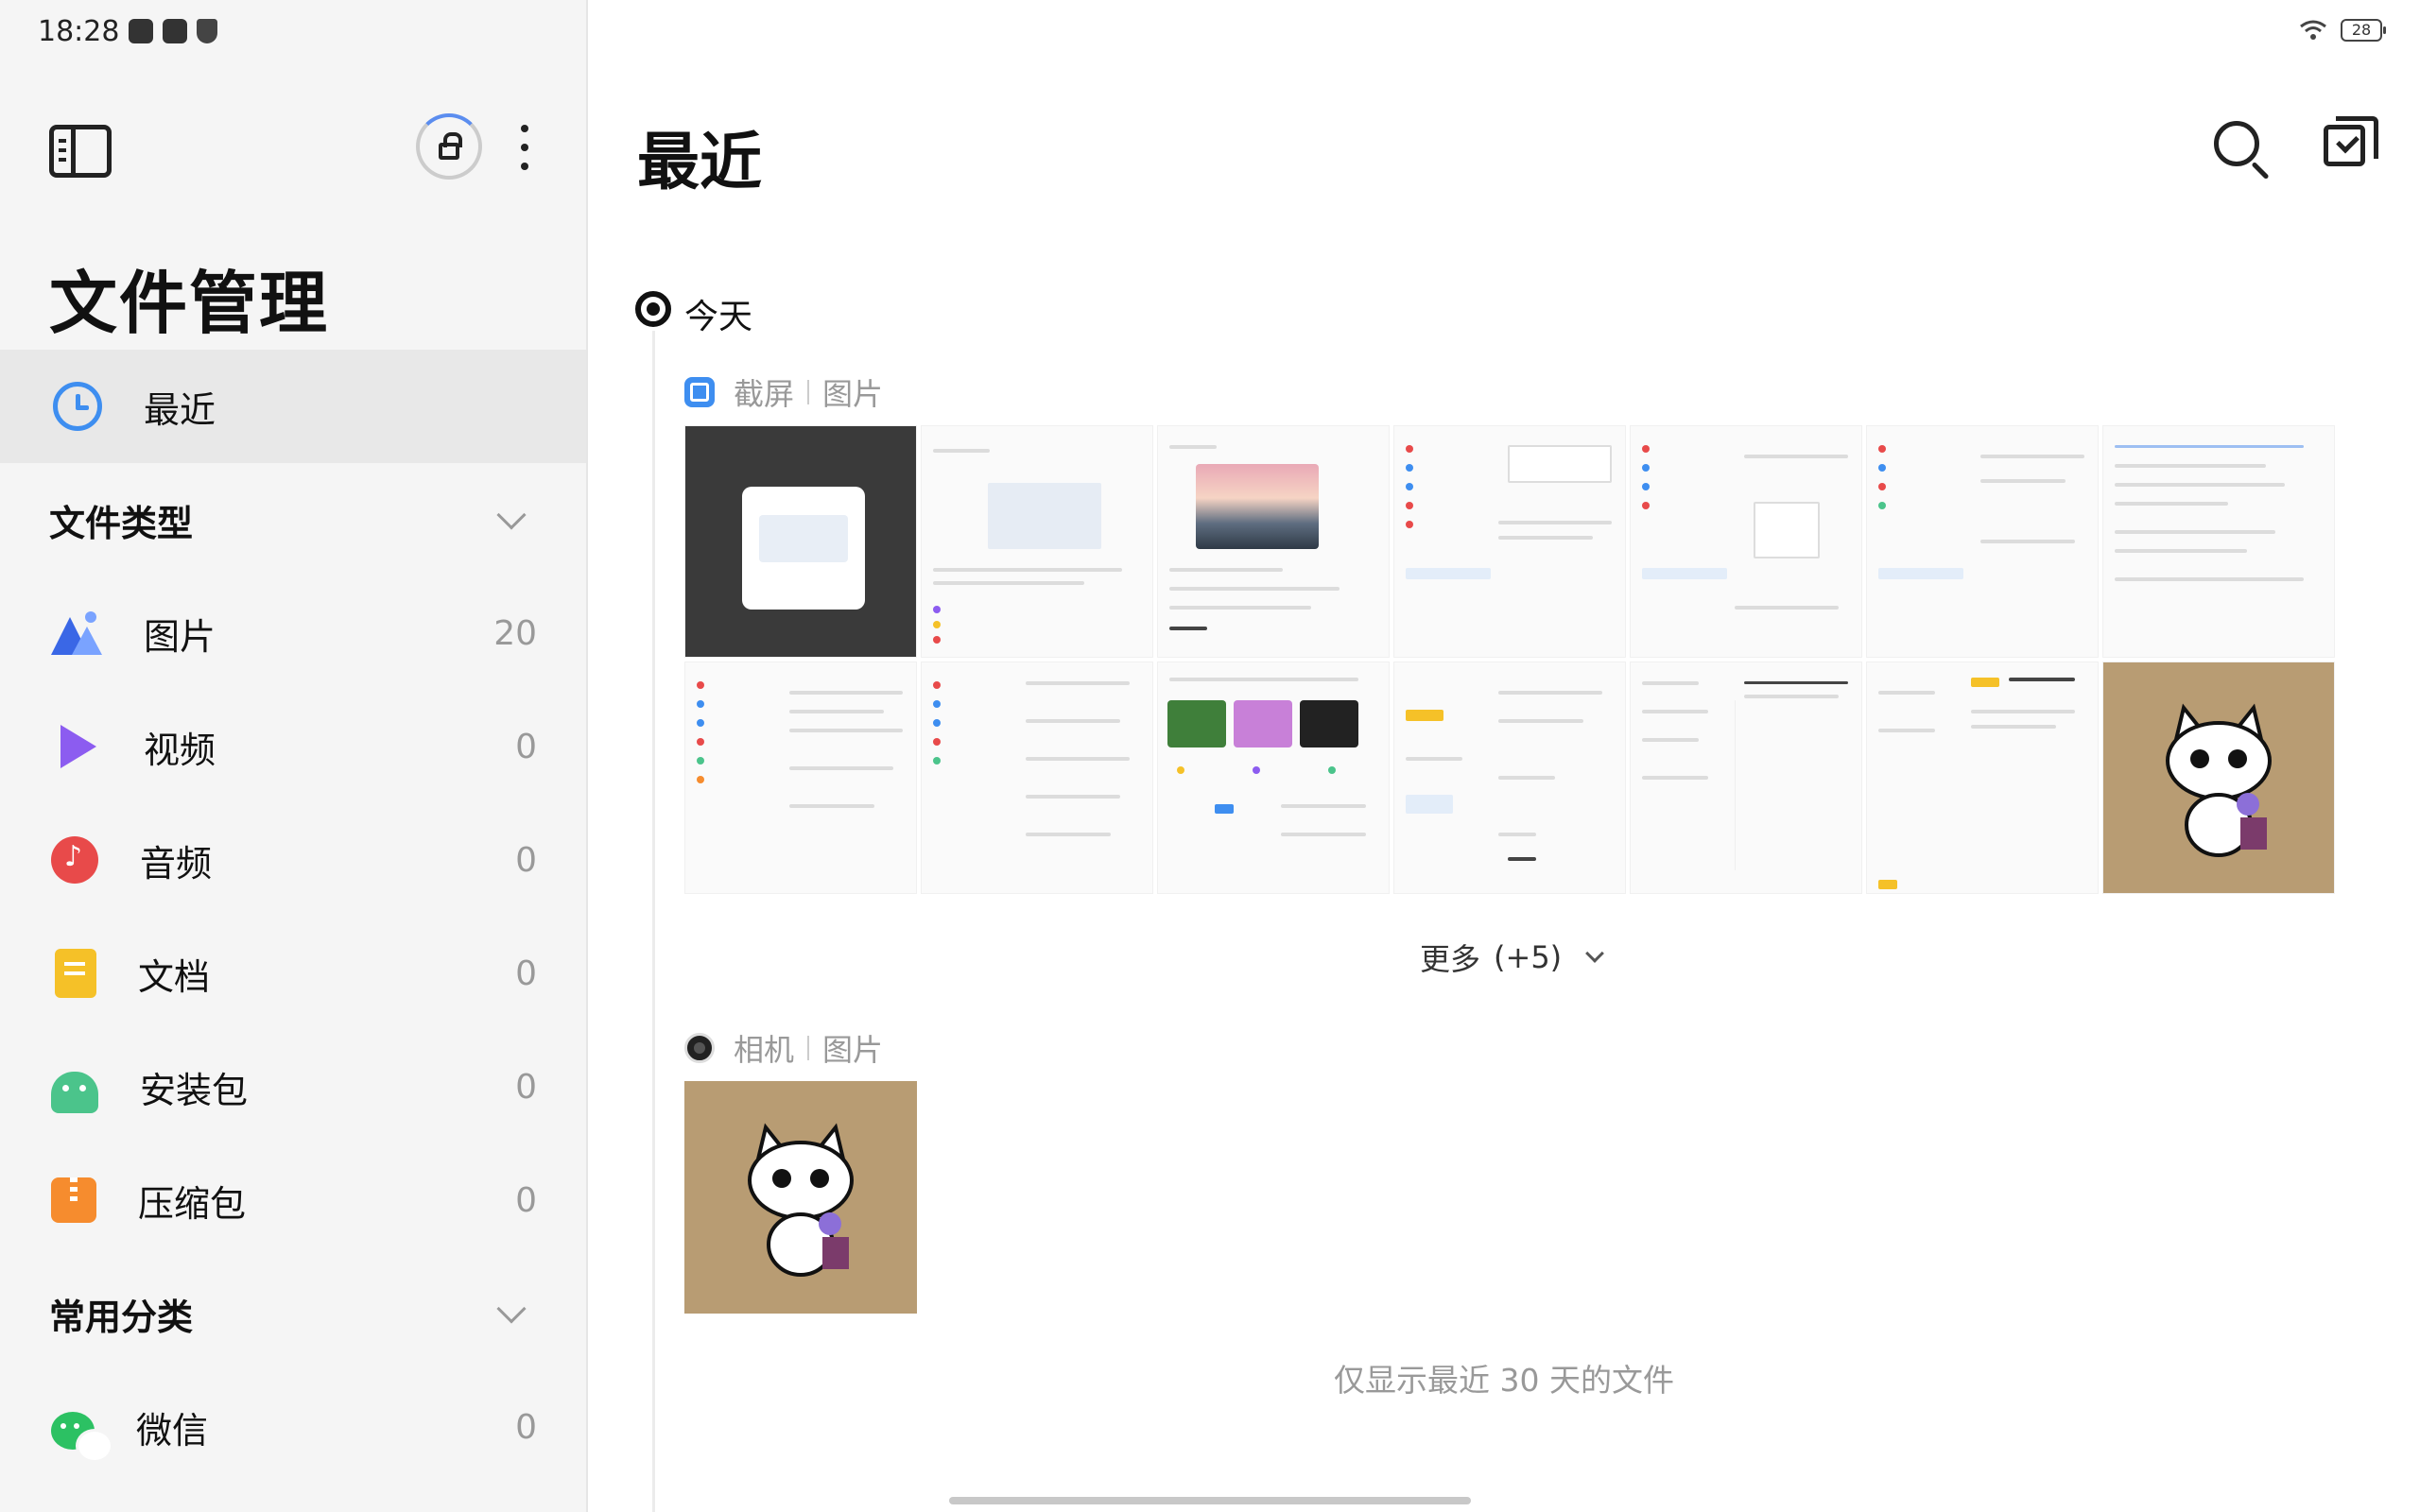  Describe the element at coordinates (141, 31) in the screenshot. I see `mail-icon` at that location.